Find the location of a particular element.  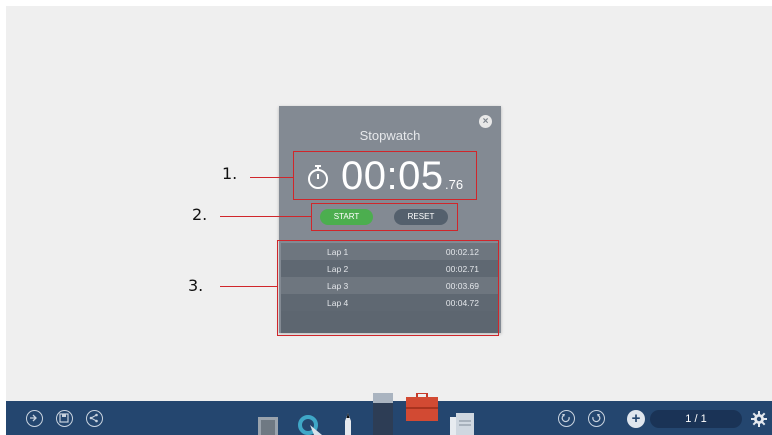

document-icon is located at coordinates (463, 424).